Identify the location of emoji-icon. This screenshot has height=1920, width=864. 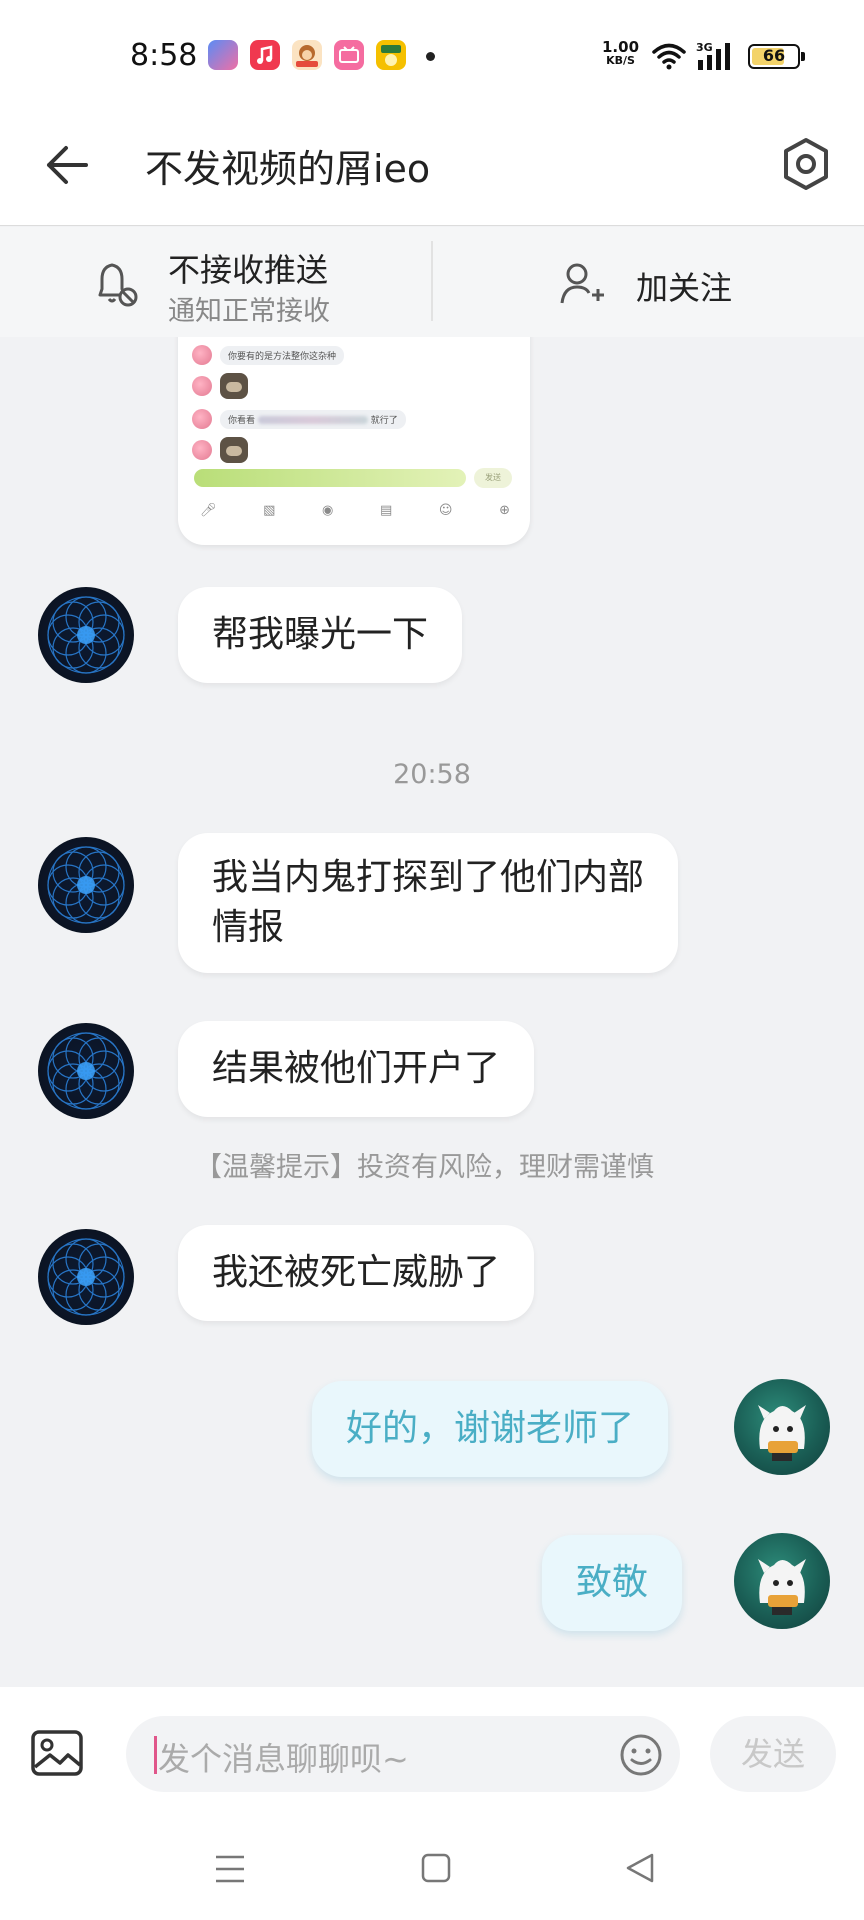
(641, 1757).